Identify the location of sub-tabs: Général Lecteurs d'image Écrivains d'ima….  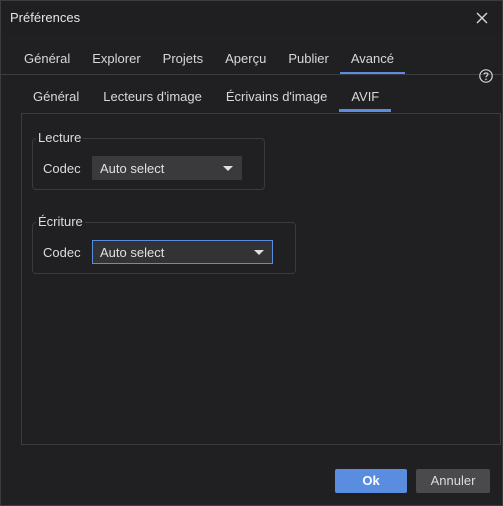
(206, 98).